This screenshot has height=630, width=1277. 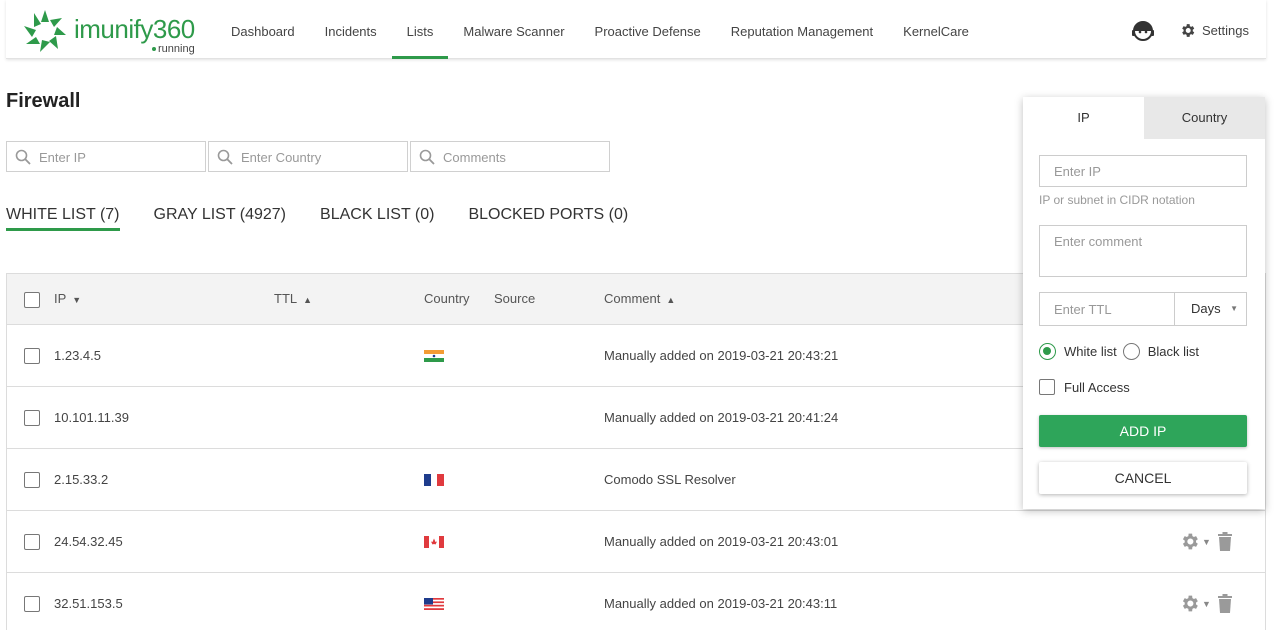 I want to click on row-ip: 24.54.32.45, so click(x=88, y=541).